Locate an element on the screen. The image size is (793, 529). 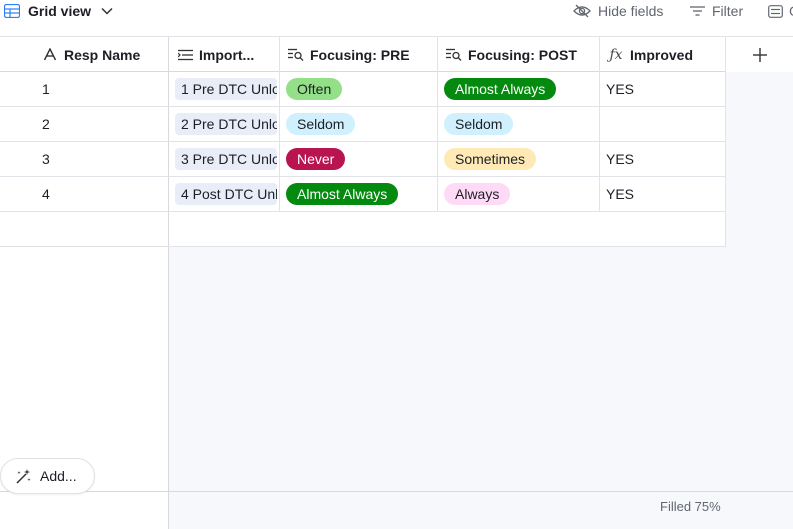
add-record-row-right is located at coordinates (447, 229).